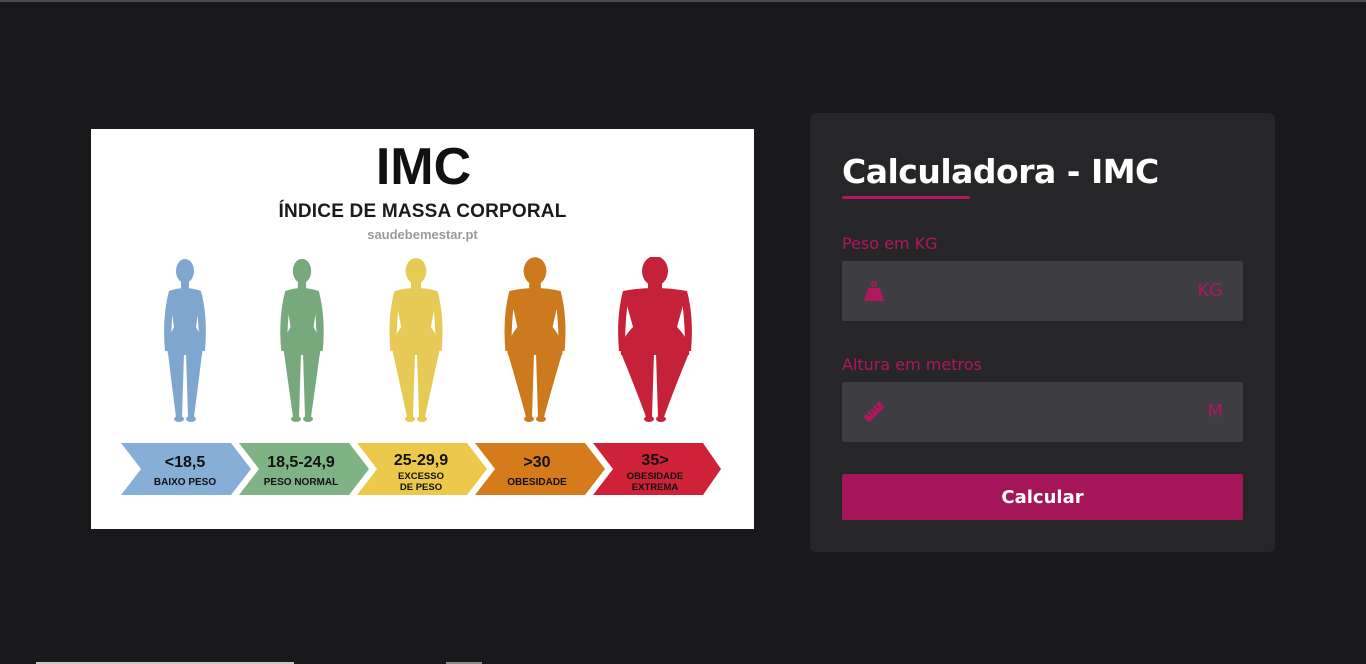  What do you see at coordinates (421, 487) in the screenshot?
I see `category-label-line2: DE PESO` at bounding box center [421, 487].